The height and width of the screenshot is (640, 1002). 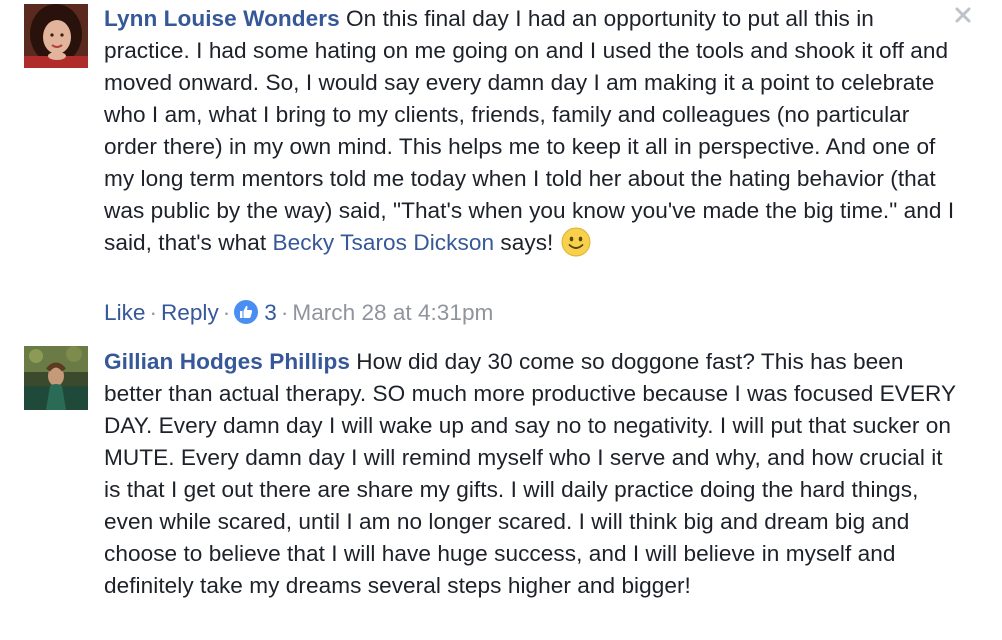 What do you see at coordinates (227, 361) in the screenshot?
I see `comment-author: Gillian Hodges Phillips` at bounding box center [227, 361].